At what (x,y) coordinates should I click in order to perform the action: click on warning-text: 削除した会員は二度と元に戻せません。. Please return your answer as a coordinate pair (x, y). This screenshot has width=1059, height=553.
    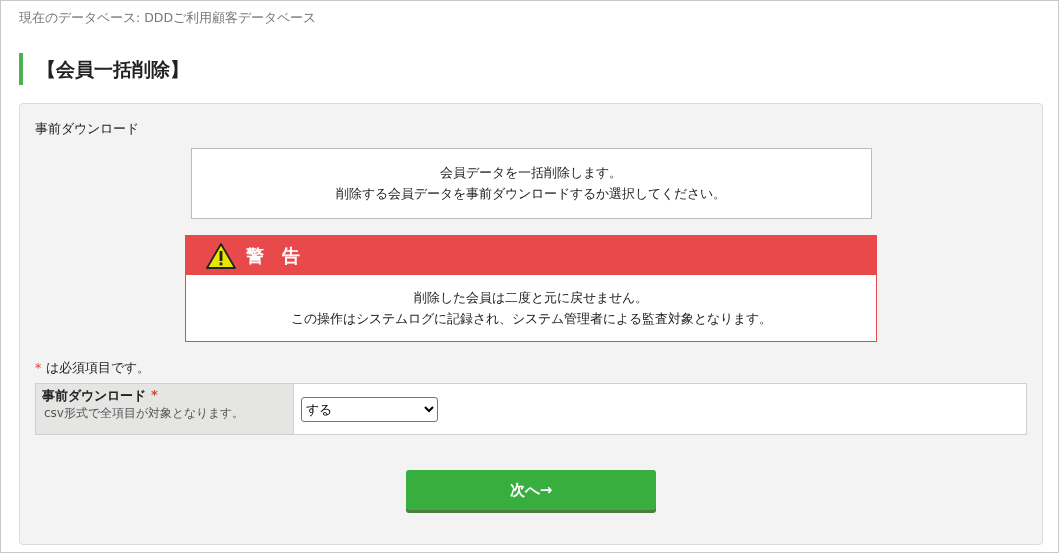
    Looking at the image, I should click on (531, 297).